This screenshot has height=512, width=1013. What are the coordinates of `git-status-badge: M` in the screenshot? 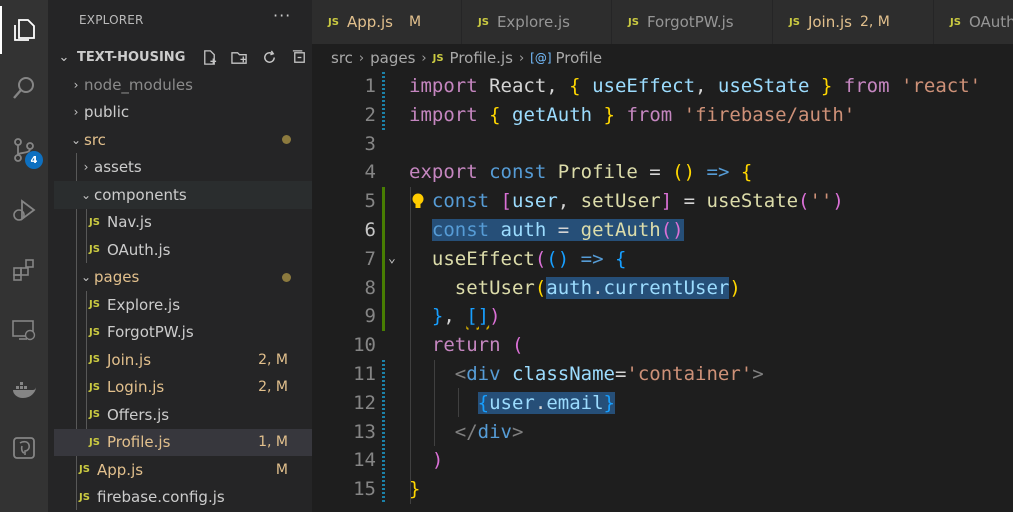 It's located at (281, 469).